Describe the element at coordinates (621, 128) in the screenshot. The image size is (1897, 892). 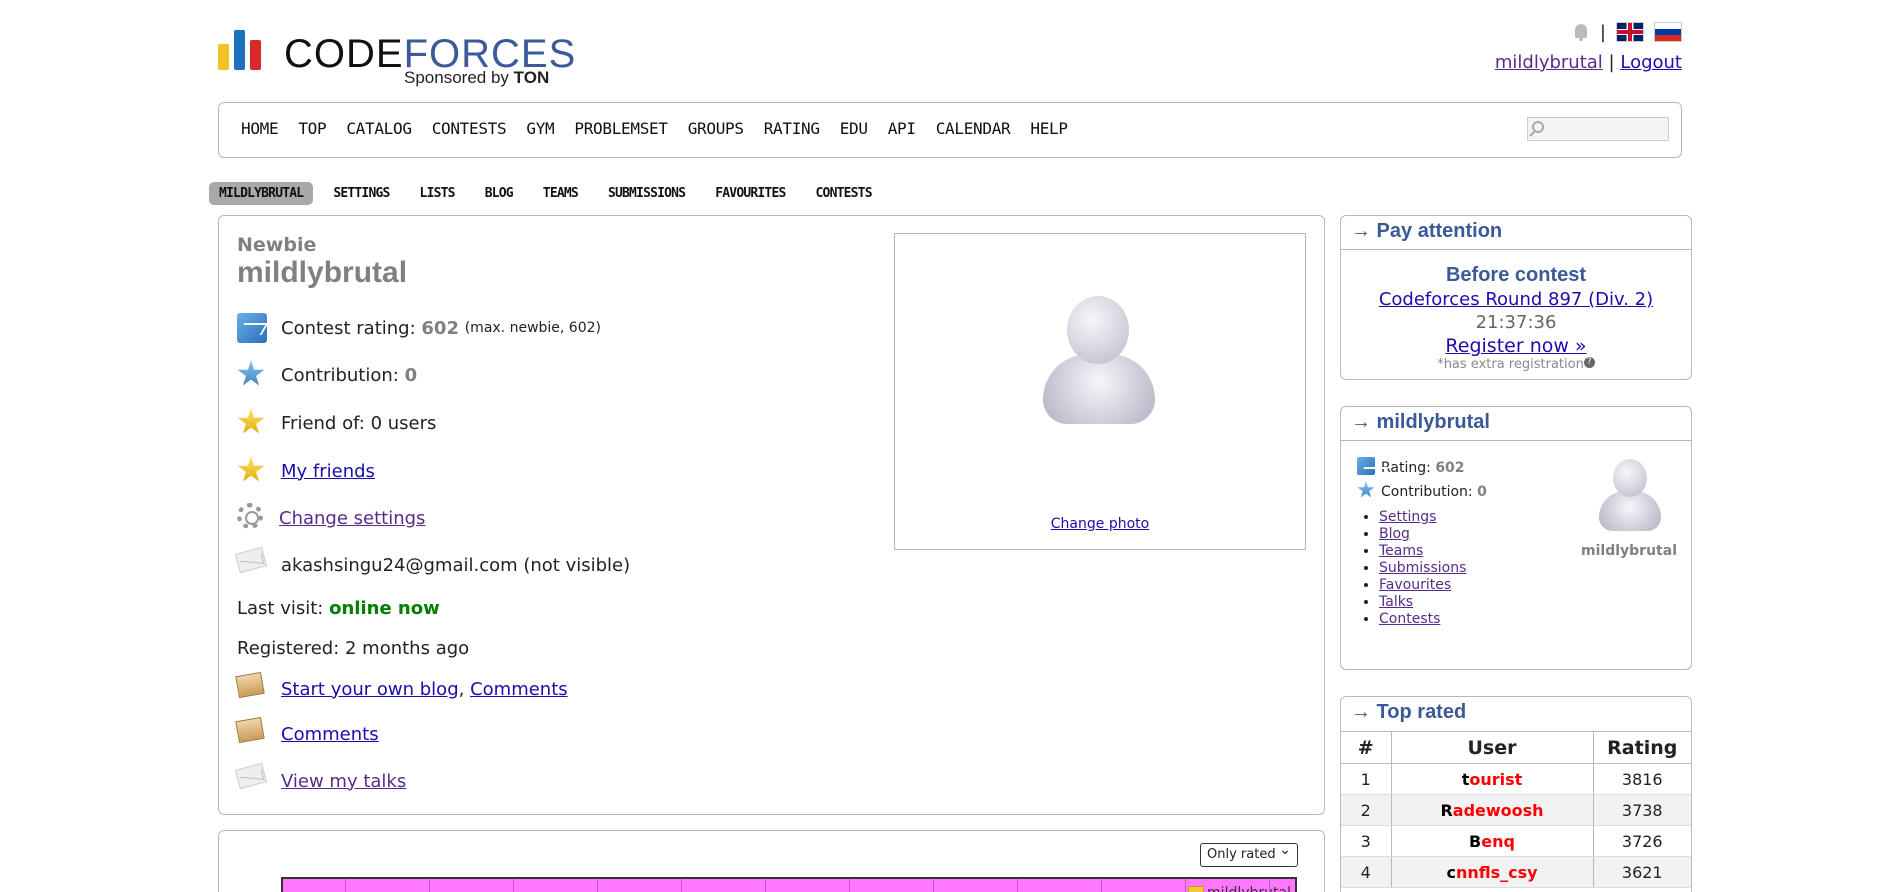
I see `menu-problemset: PROBLEMSET` at that location.